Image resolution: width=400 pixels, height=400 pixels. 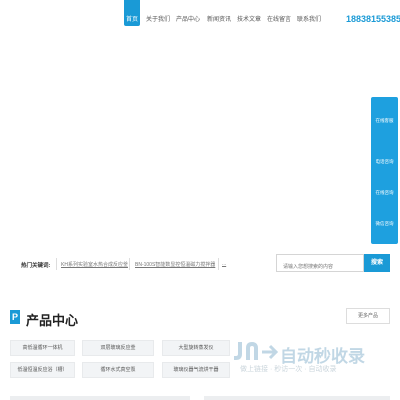 I want to click on product-category-item: 低温恒温反应浴（槽）, so click(x=42, y=370).